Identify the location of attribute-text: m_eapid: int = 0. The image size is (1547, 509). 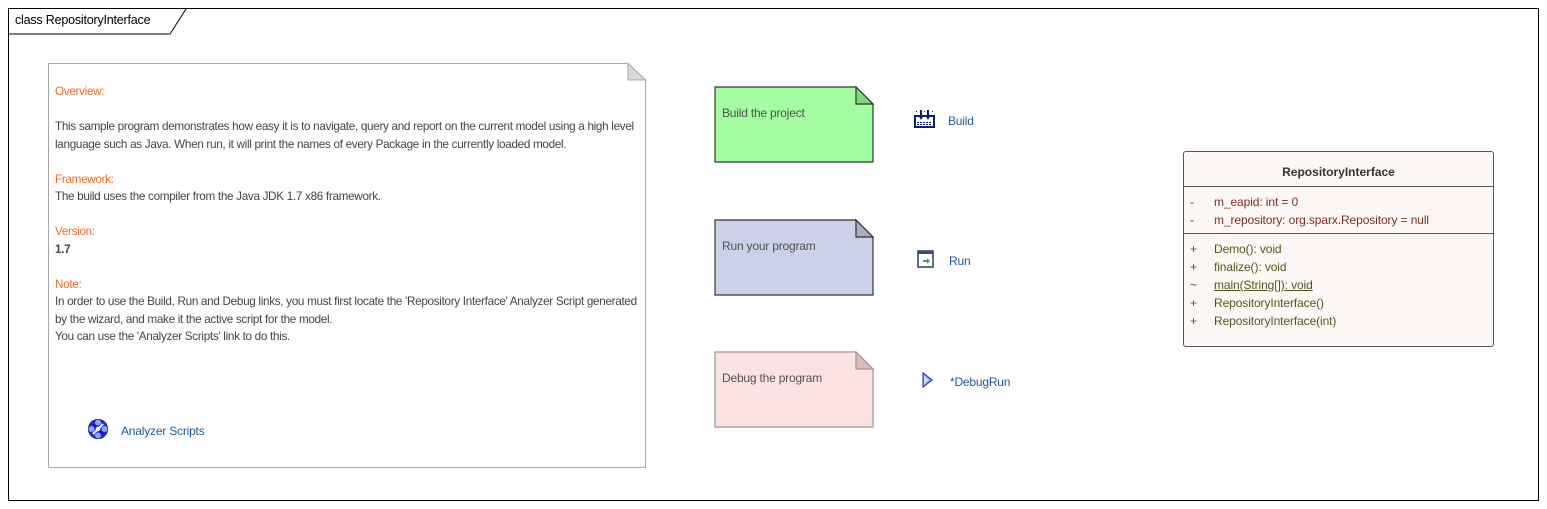
(1256, 202).